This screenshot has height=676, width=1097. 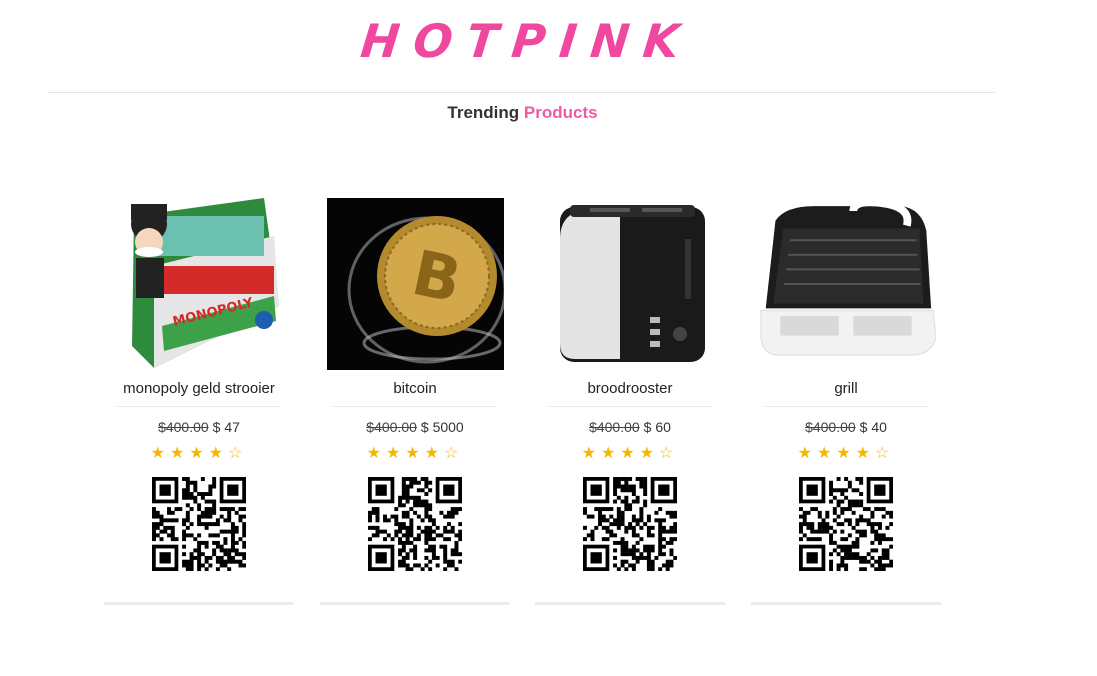 I want to click on section-title-prefix: Trending, so click(x=483, y=112).